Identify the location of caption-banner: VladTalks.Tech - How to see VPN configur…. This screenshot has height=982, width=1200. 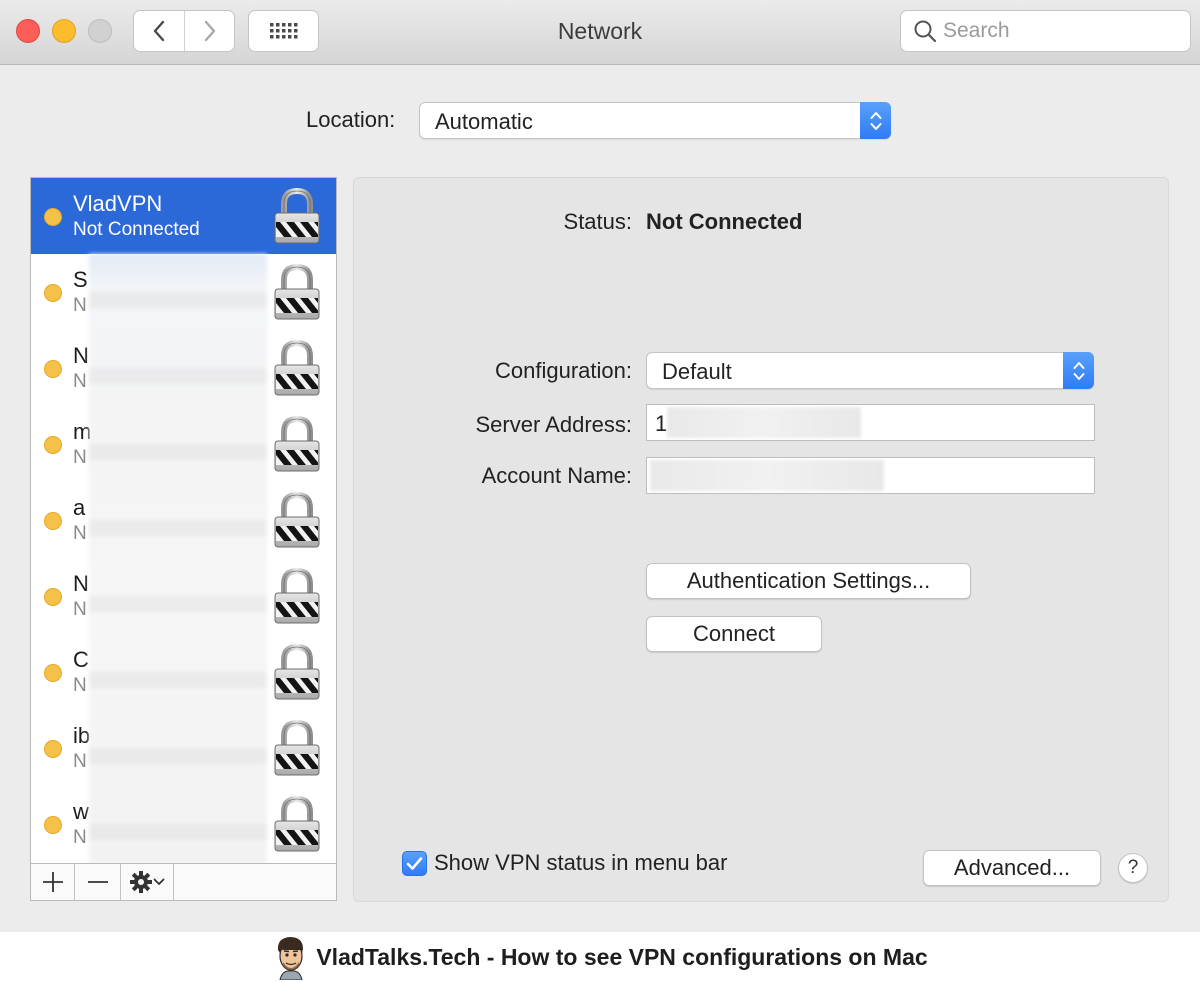
(600, 957).